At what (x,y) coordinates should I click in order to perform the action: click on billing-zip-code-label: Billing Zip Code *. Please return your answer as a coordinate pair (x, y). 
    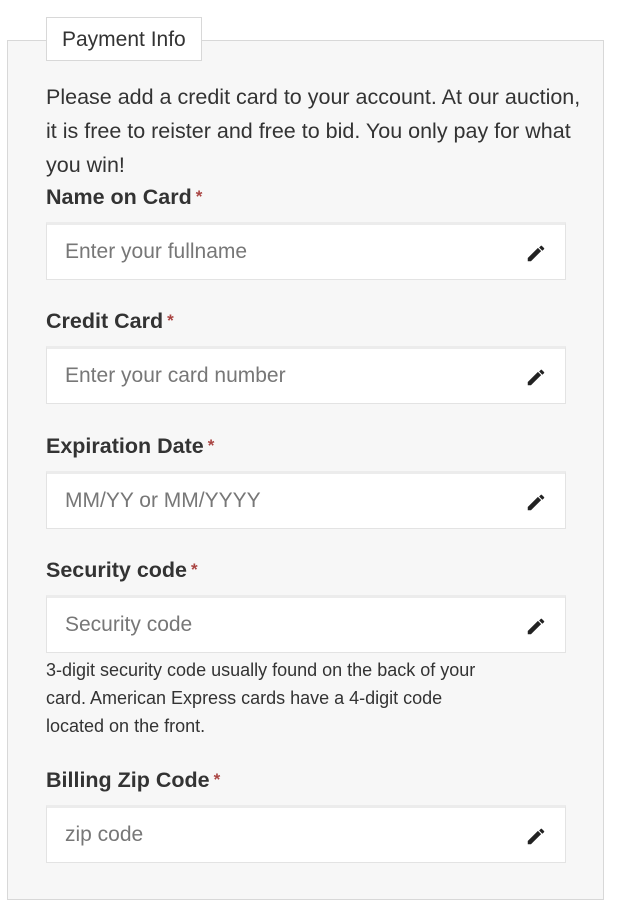
    Looking at the image, I should click on (133, 780).